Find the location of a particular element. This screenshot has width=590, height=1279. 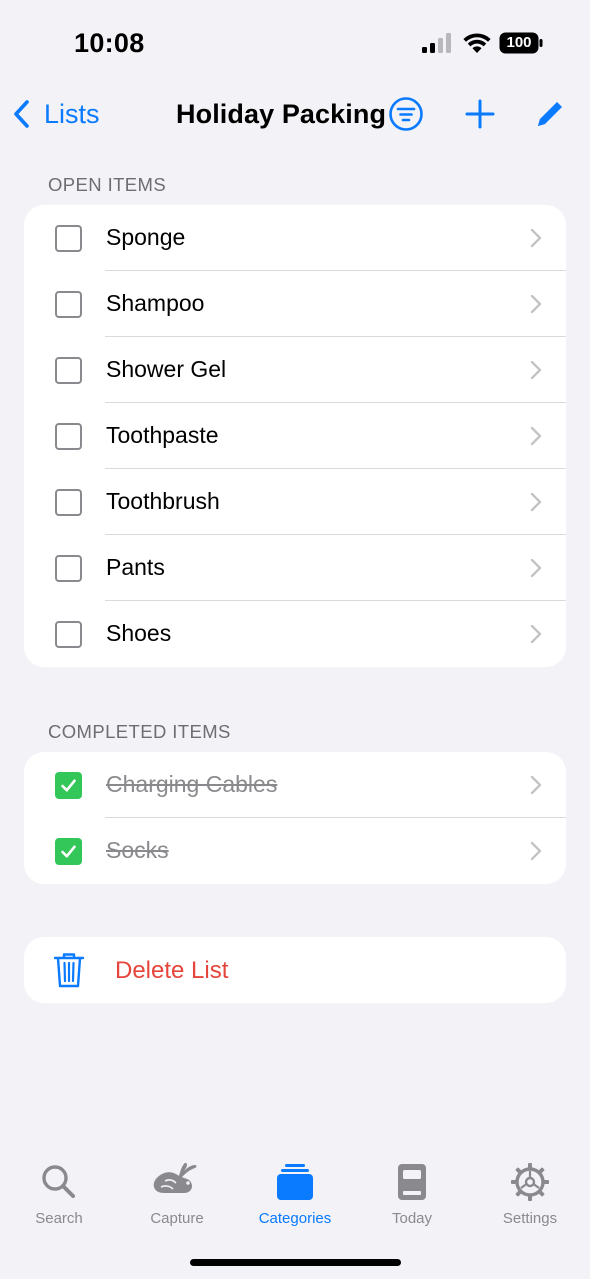

list-item-label: Toothpaste is located at coordinates (162, 435).